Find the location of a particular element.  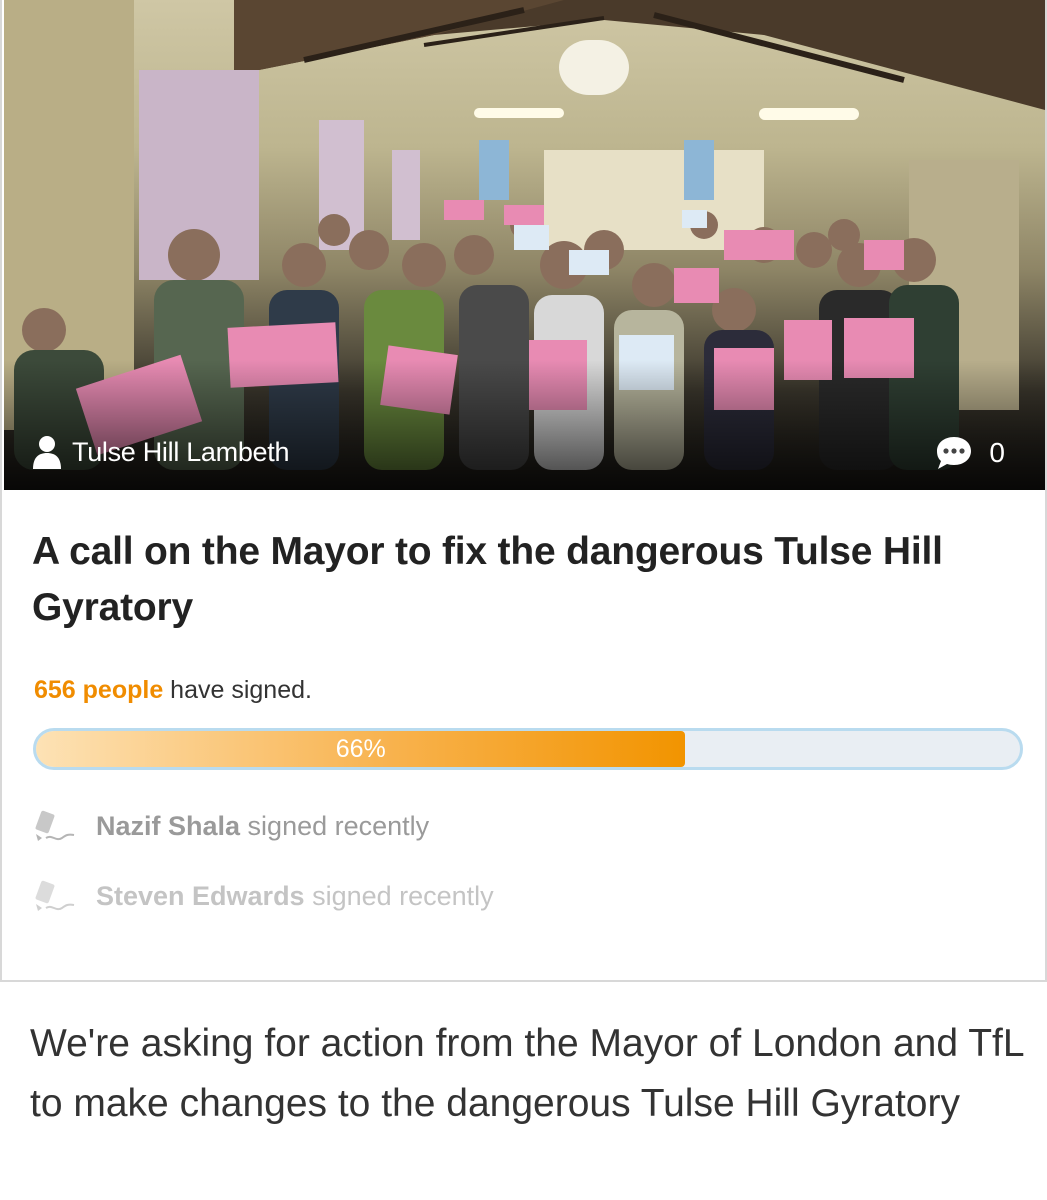

signer-name: Nazif Shala is located at coordinates (168, 825).